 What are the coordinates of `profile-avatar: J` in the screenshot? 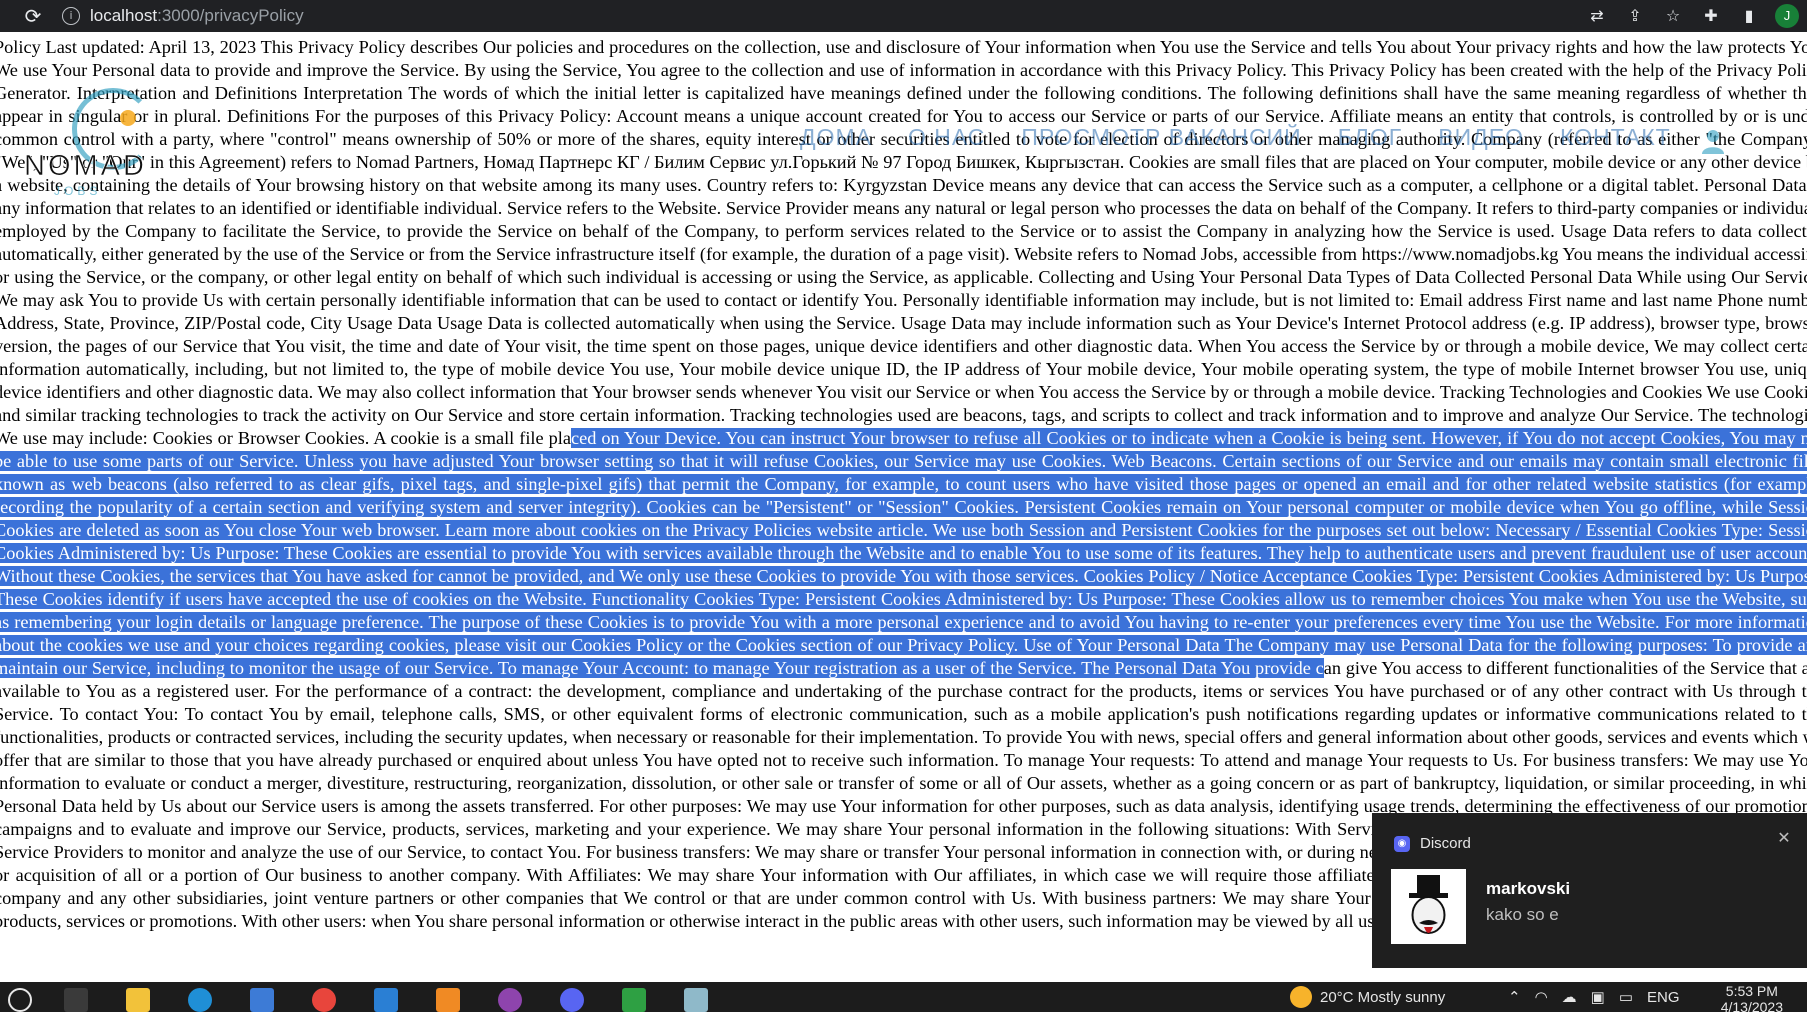 It's located at (1787, 16).